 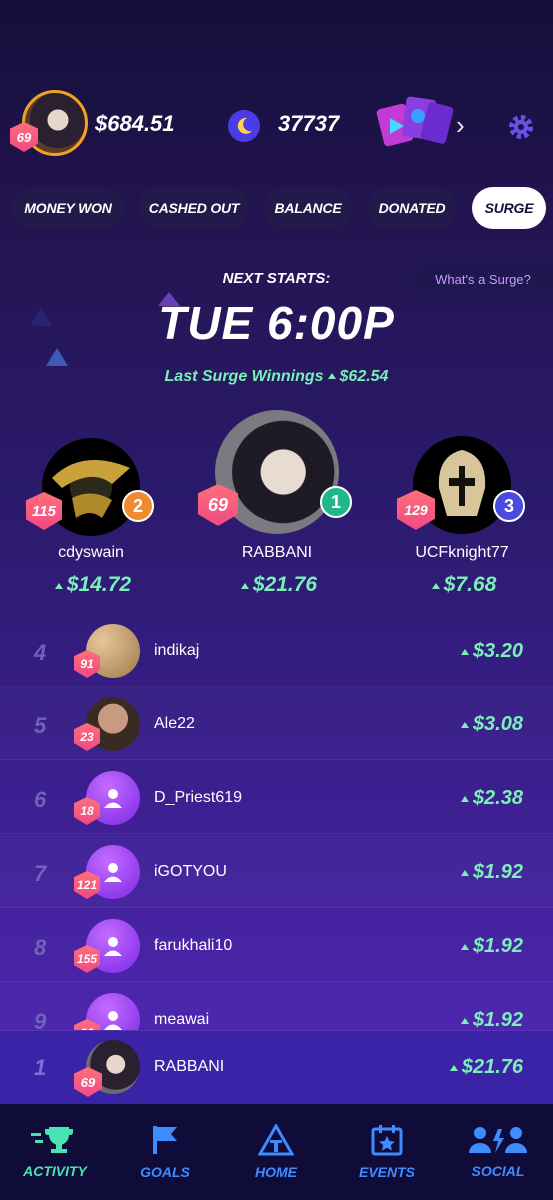 I want to click on level-value: 155, so click(x=87, y=959).